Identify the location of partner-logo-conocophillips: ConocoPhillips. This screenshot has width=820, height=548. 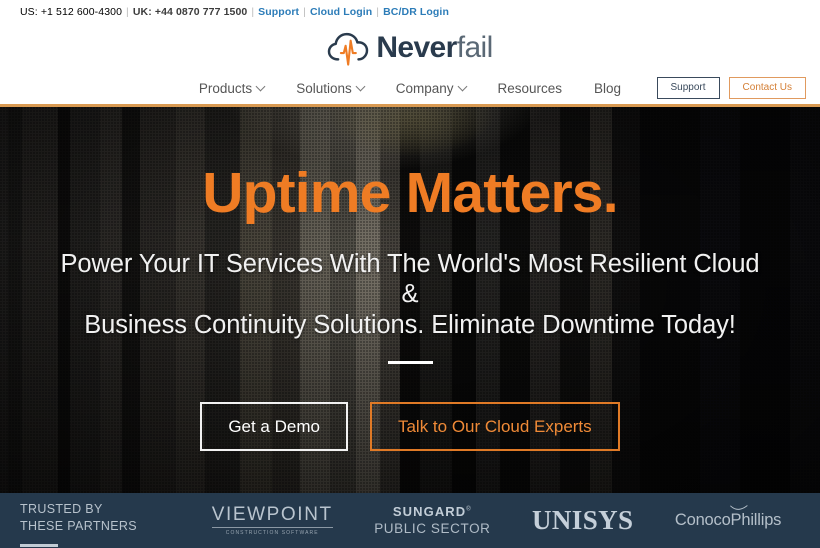
(728, 517).